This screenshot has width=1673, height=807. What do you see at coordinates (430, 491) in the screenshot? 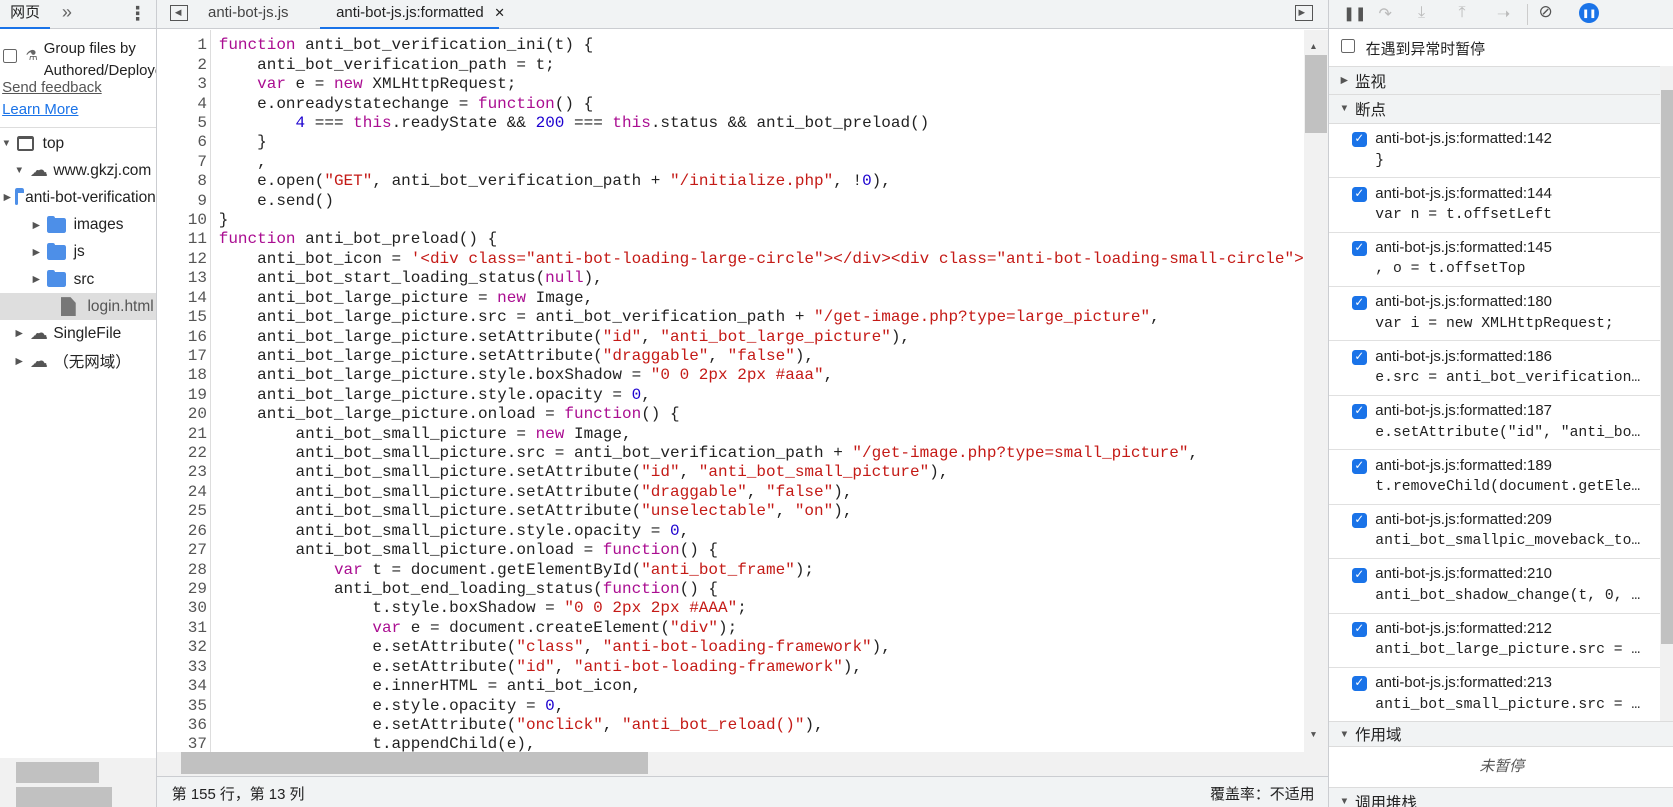
I see `code-token: anti_bot_small_picture.setAttribute(` at bounding box center [430, 491].